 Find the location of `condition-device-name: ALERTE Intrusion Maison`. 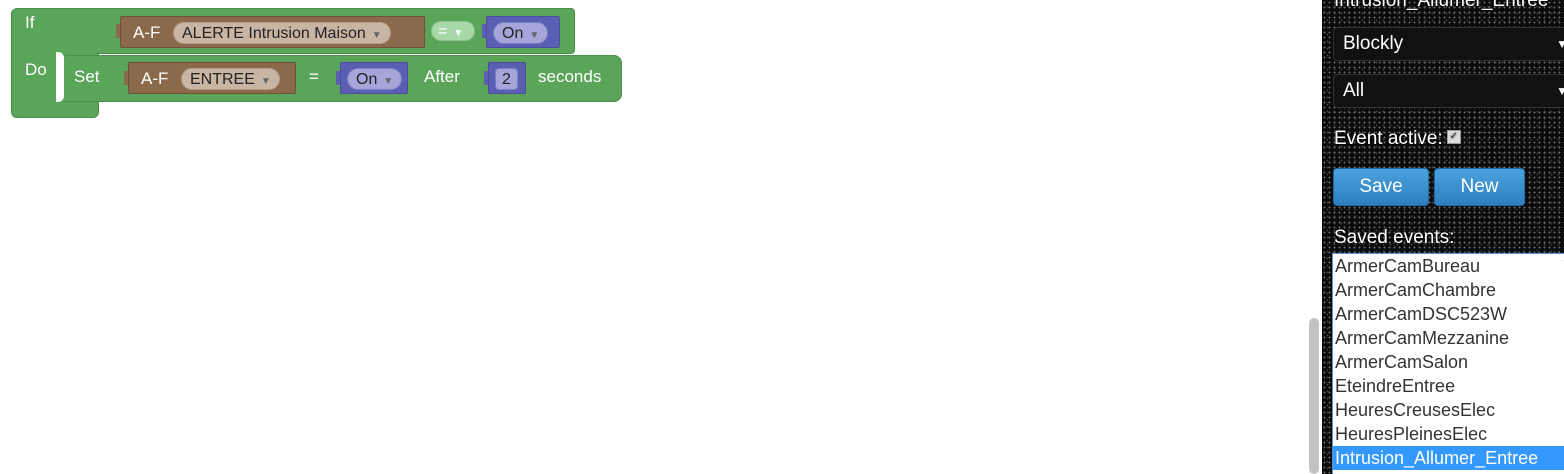

condition-device-name: ALERTE Intrusion Maison is located at coordinates (274, 33).